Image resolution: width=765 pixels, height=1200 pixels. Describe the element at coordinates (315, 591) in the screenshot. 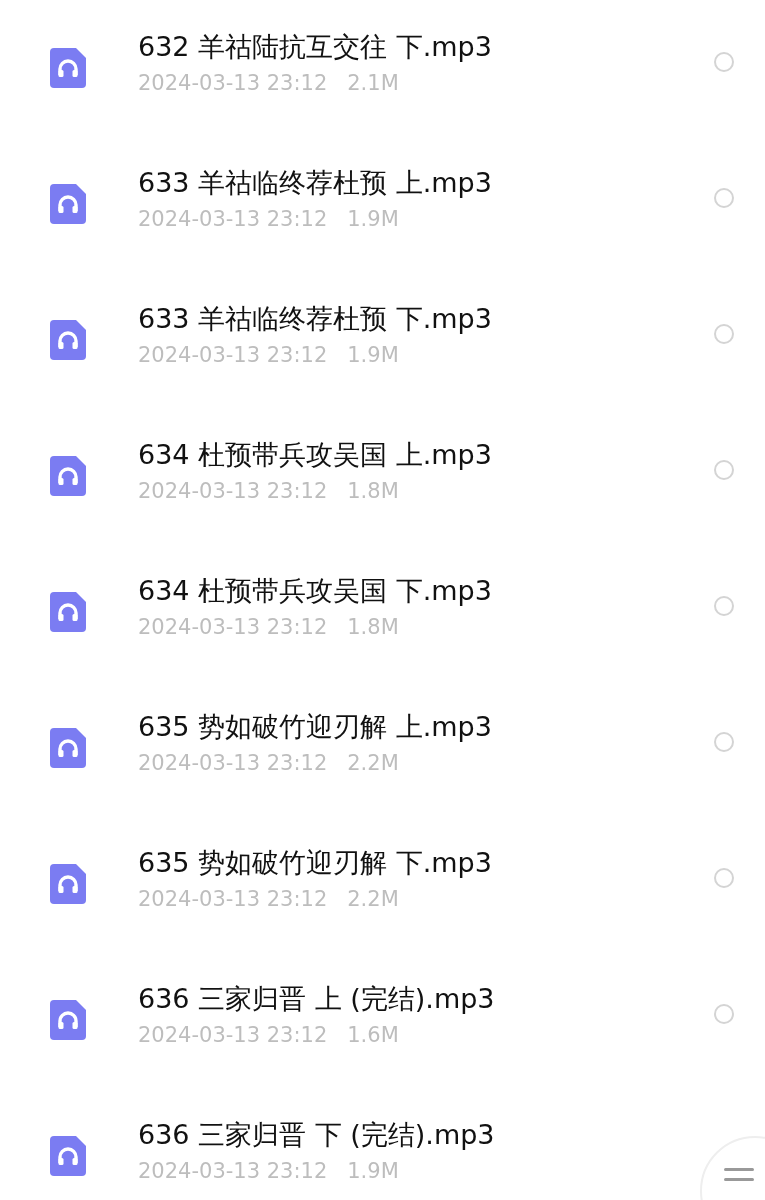

I see `file-name: 634 杜预带兵攻吴国 下.mp3` at that location.